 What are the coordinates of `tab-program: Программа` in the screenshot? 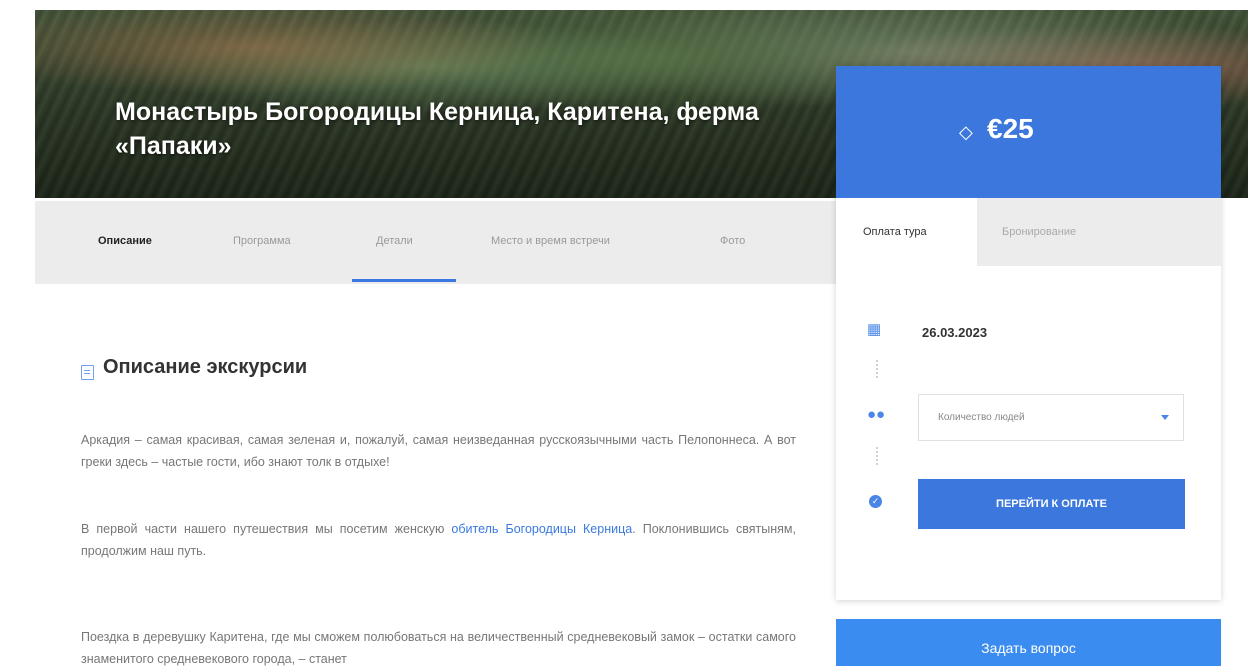 It's located at (262, 242).